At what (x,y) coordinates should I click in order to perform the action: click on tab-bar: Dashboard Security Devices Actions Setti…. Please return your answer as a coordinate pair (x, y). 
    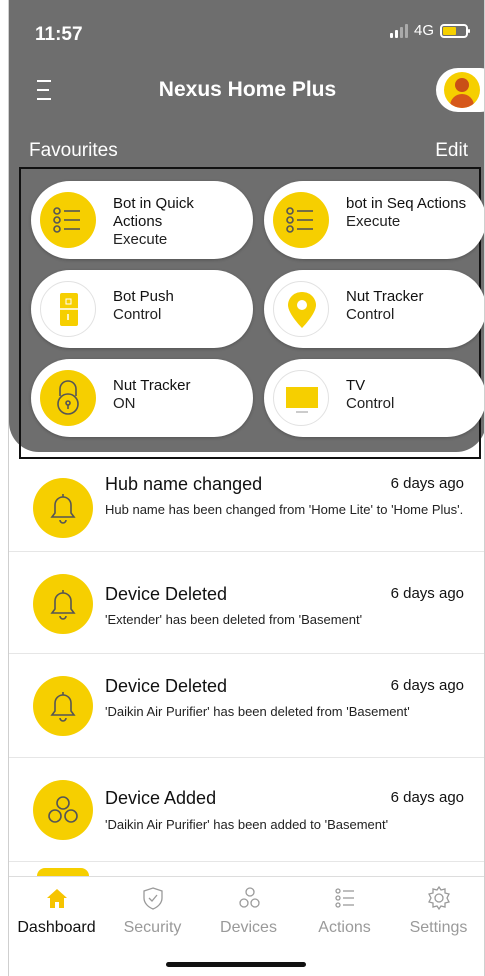
    Looking at the image, I should click on (246, 926).